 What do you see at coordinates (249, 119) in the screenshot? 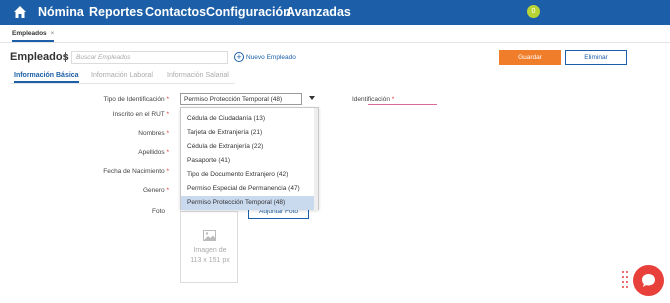
I see `dropdown-option: Cédula de Ciudadanía (13)` at bounding box center [249, 119].